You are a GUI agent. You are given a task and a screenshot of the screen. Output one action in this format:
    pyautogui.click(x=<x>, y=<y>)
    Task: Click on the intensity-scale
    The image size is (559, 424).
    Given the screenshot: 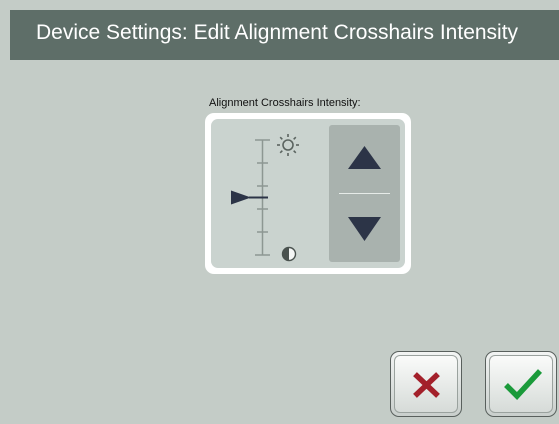 What is the action you would take?
    pyautogui.click(x=265, y=198)
    